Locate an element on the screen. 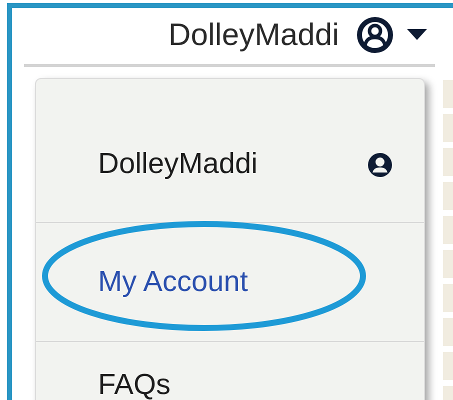 The image size is (453, 400). caret-icon is located at coordinates (417, 35).